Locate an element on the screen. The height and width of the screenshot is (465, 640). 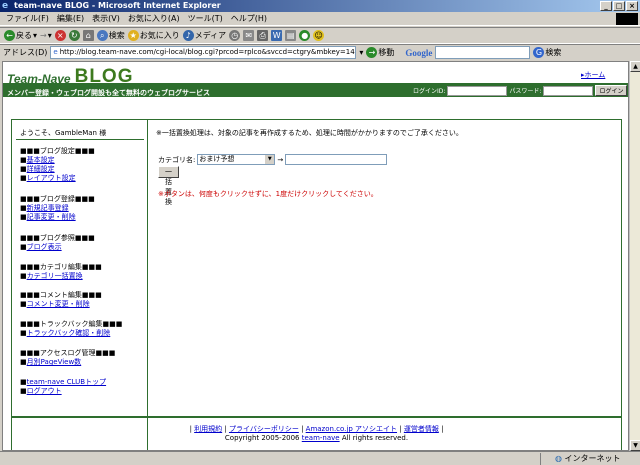
sidebar-link-detail-settings: 詳細設定 is located at coordinates (57, 169).